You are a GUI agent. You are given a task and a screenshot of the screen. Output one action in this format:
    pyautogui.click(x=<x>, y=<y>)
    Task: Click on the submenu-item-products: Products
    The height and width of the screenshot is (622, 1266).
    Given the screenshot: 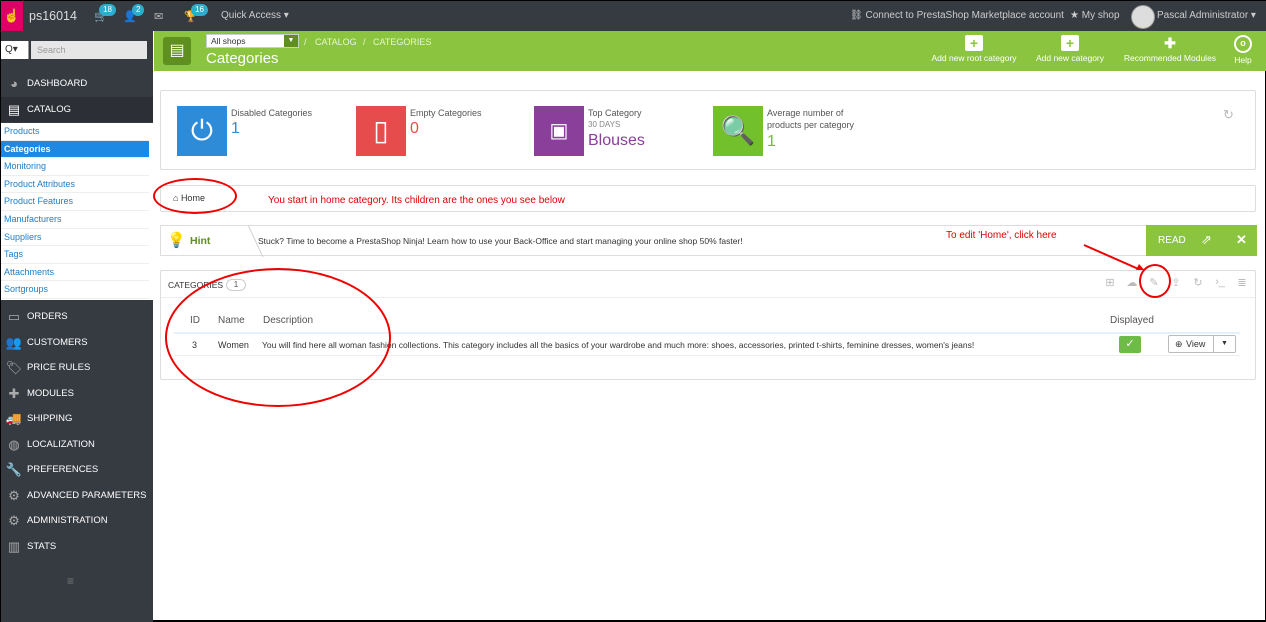 What is the action you would take?
    pyautogui.click(x=75, y=132)
    